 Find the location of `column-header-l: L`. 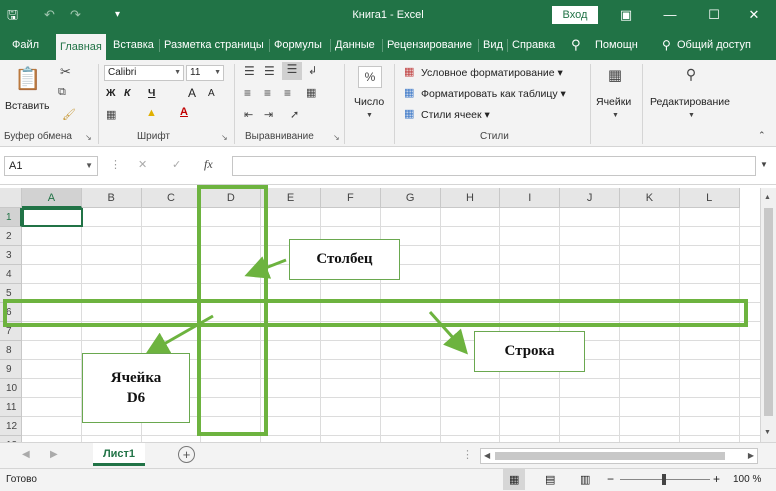

column-header-l: L is located at coordinates (709, 198).